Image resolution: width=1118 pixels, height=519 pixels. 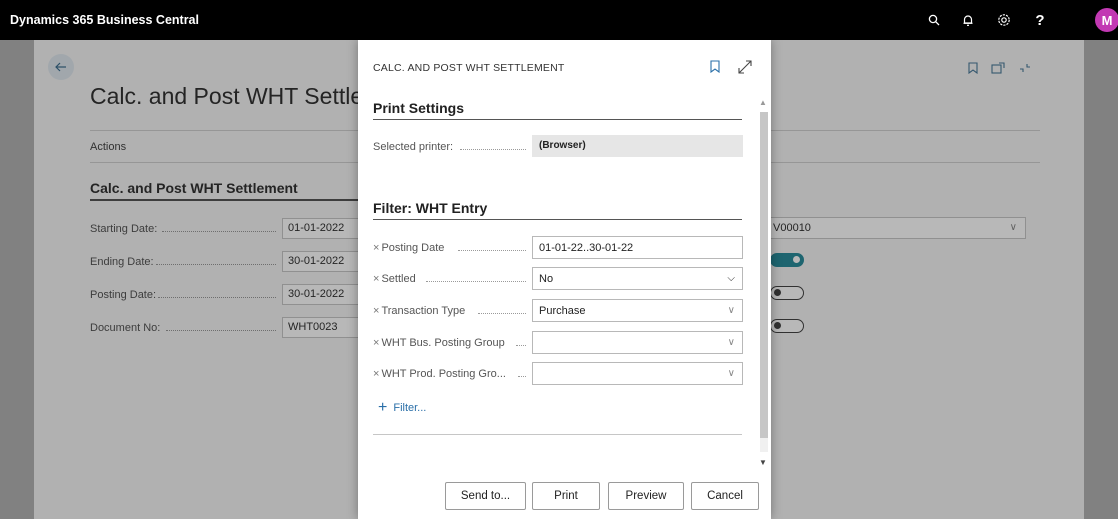 What do you see at coordinates (895, 228) in the screenshot?
I see `vendor-select: V00010 ∨` at bounding box center [895, 228].